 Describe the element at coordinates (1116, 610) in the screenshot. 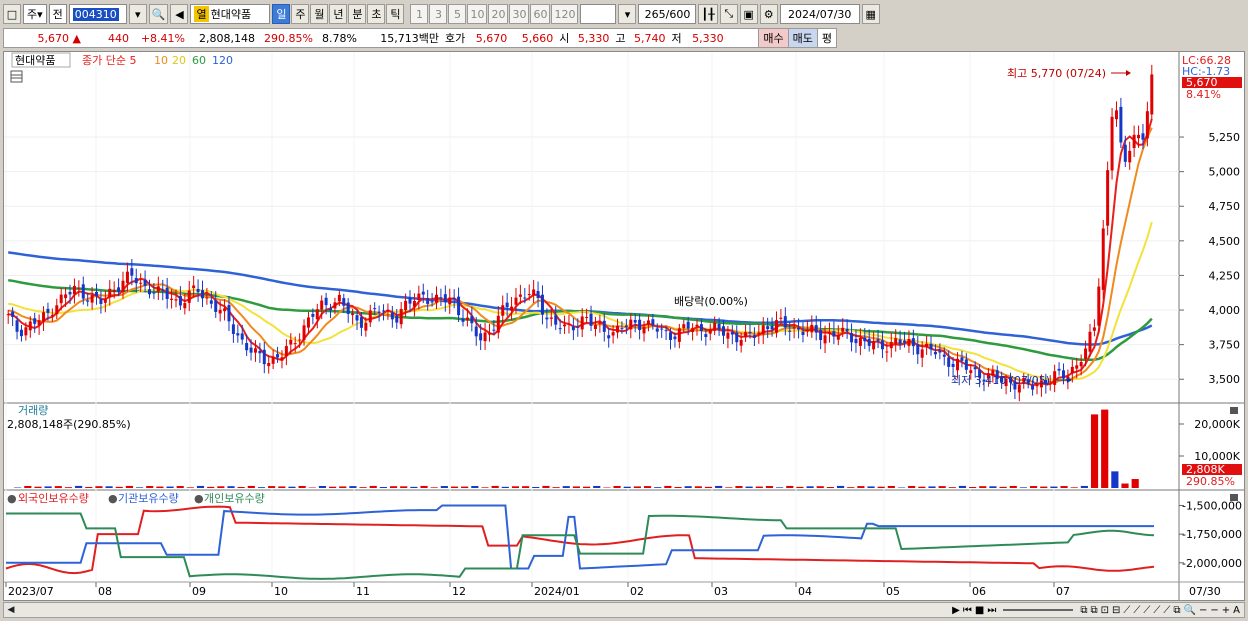

I see `tool-icon: ⊟` at that location.